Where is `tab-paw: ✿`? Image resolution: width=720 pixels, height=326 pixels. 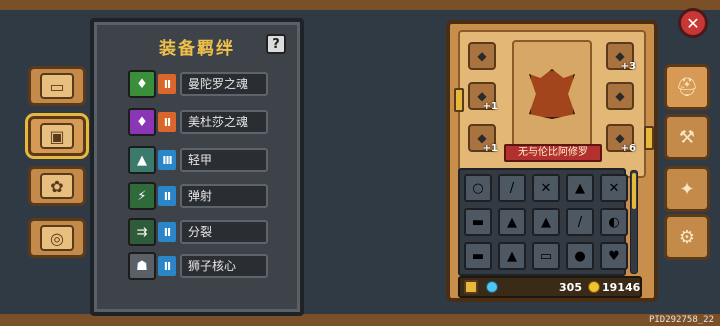 tab-paw: ✿ is located at coordinates (57, 186).